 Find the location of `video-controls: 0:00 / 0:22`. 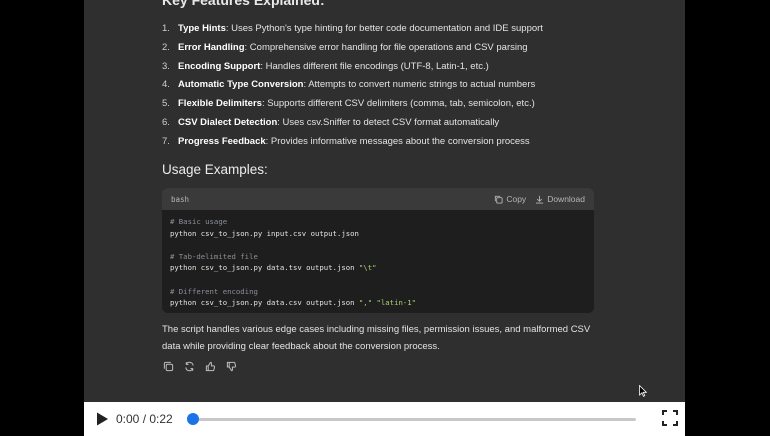

video-controls: 0:00 / 0:22 is located at coordinates (384, 419).